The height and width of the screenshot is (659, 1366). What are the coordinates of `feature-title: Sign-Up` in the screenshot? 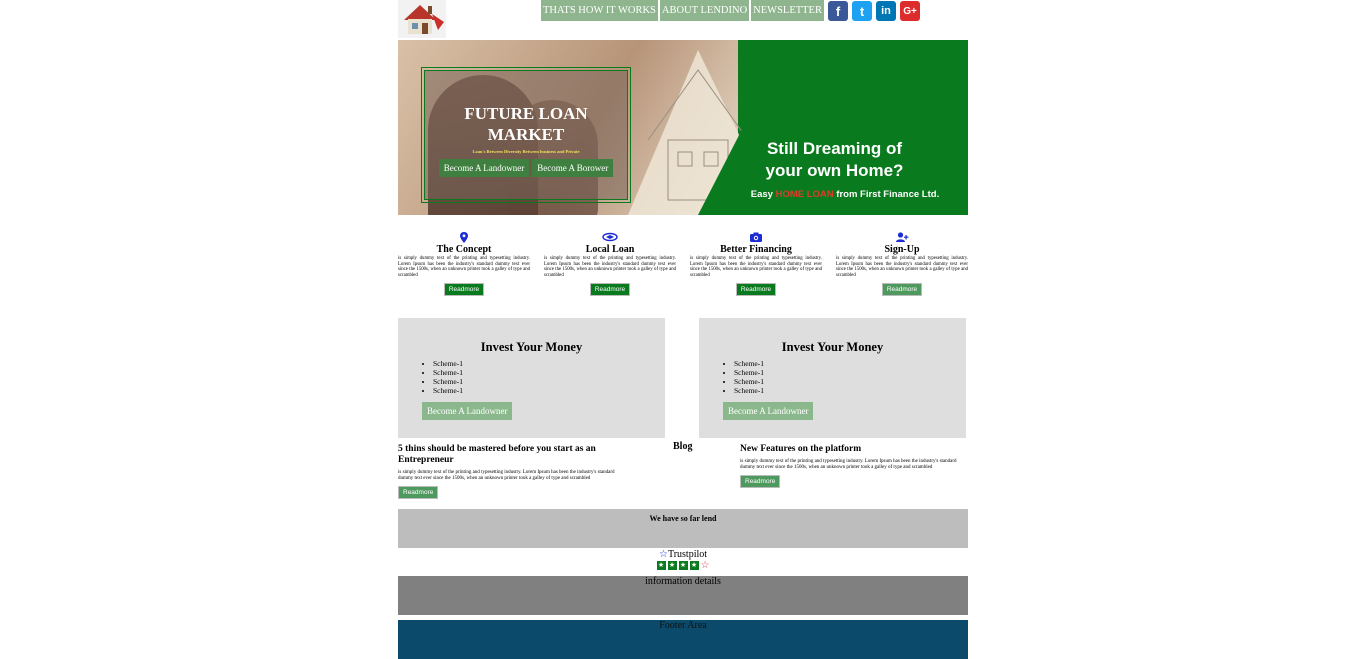 It's located at (902, 249).